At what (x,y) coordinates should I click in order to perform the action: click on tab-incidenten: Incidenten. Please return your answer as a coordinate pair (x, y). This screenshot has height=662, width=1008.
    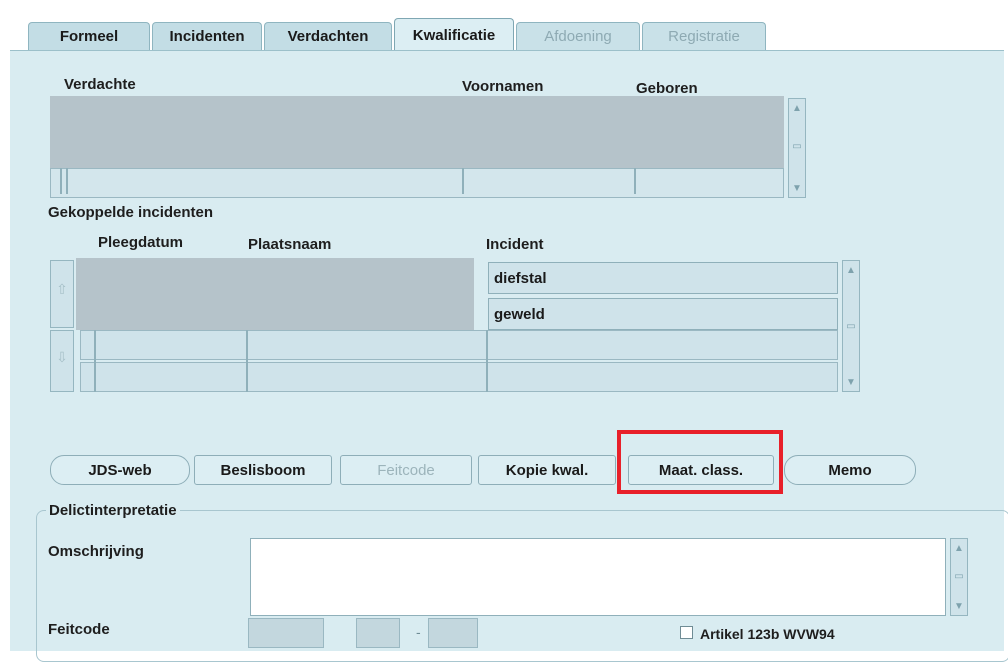
    Looking at the image, I should click on (207, 36).